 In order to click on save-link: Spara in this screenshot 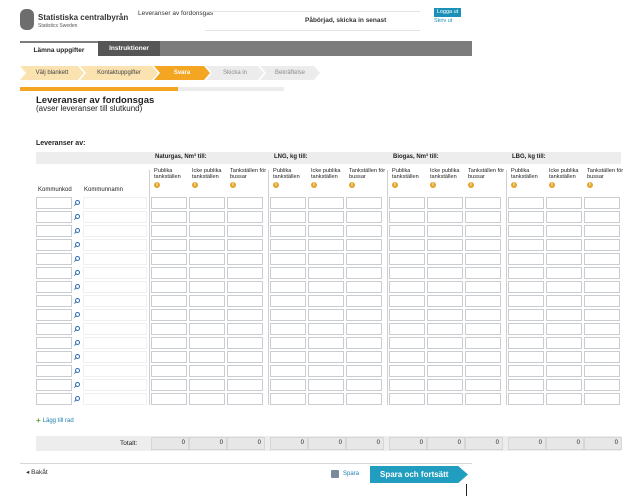, I will do `click(351, 474)`.